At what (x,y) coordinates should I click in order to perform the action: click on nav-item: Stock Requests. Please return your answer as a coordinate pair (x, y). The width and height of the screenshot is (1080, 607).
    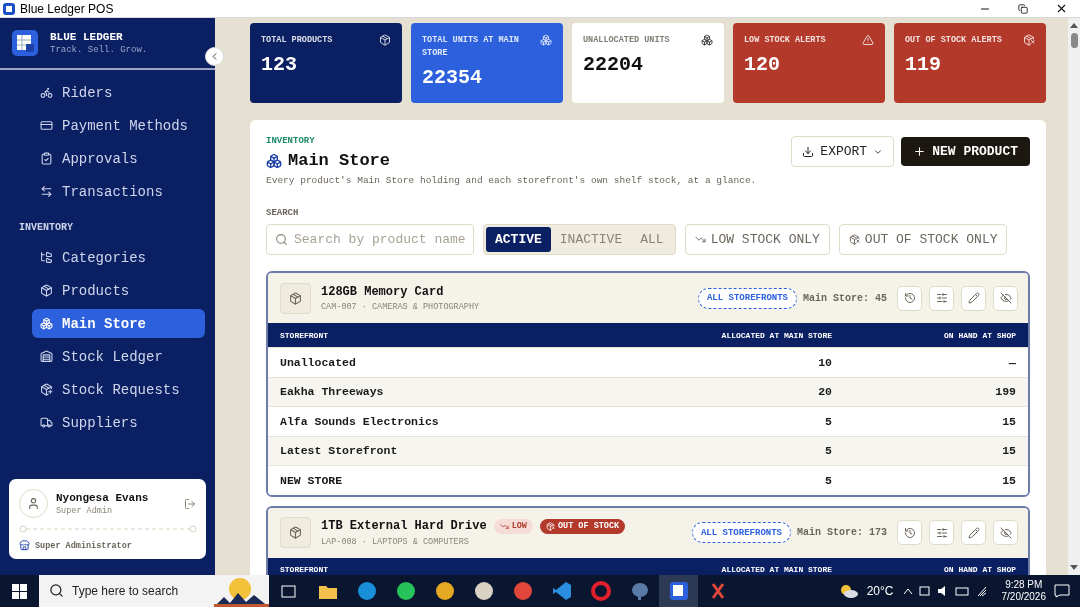
    Looking at the image, I should click on (118, 389).